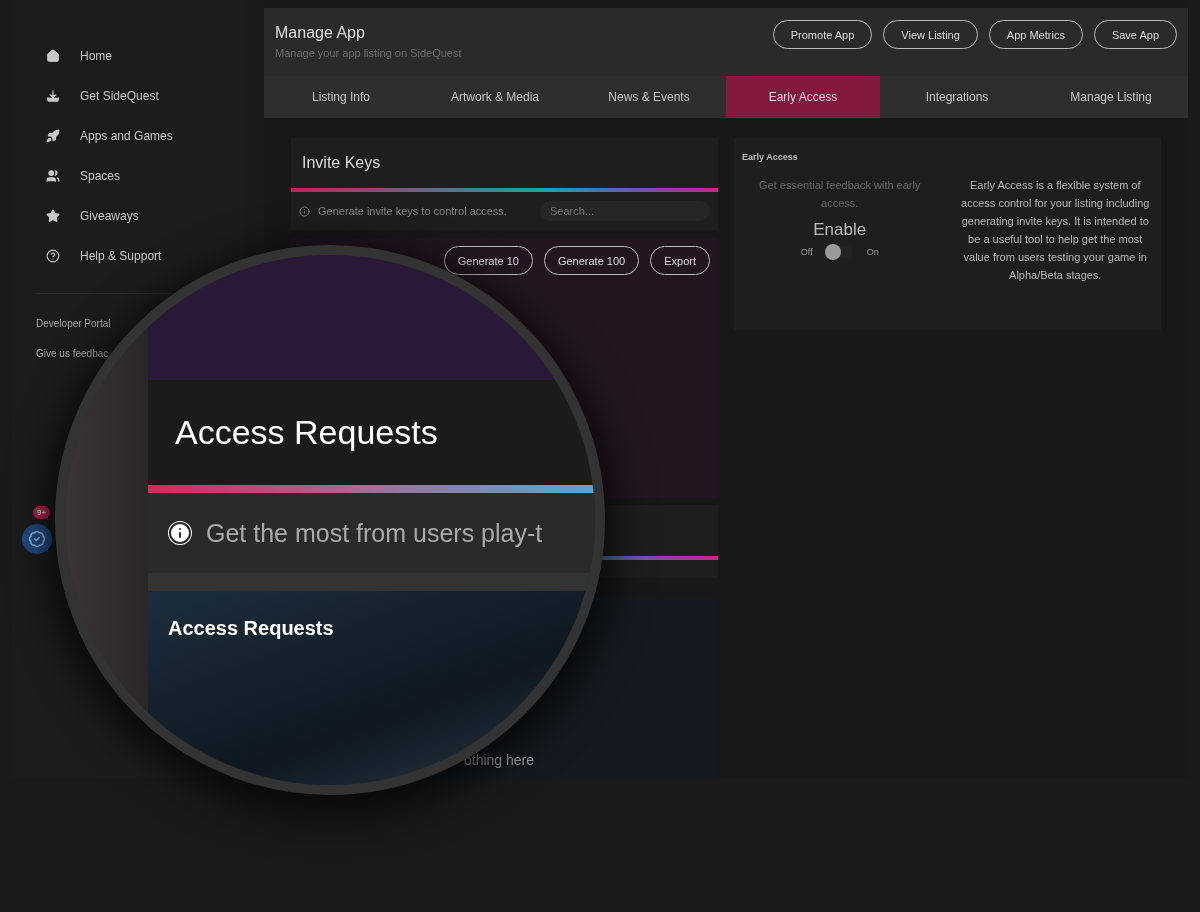 This screenshot has width=1200, height=912. Describe the element at coordinates (374, 533) in the screenshot. I see `magnified-info-text: Get the most from users play-t` at that location.